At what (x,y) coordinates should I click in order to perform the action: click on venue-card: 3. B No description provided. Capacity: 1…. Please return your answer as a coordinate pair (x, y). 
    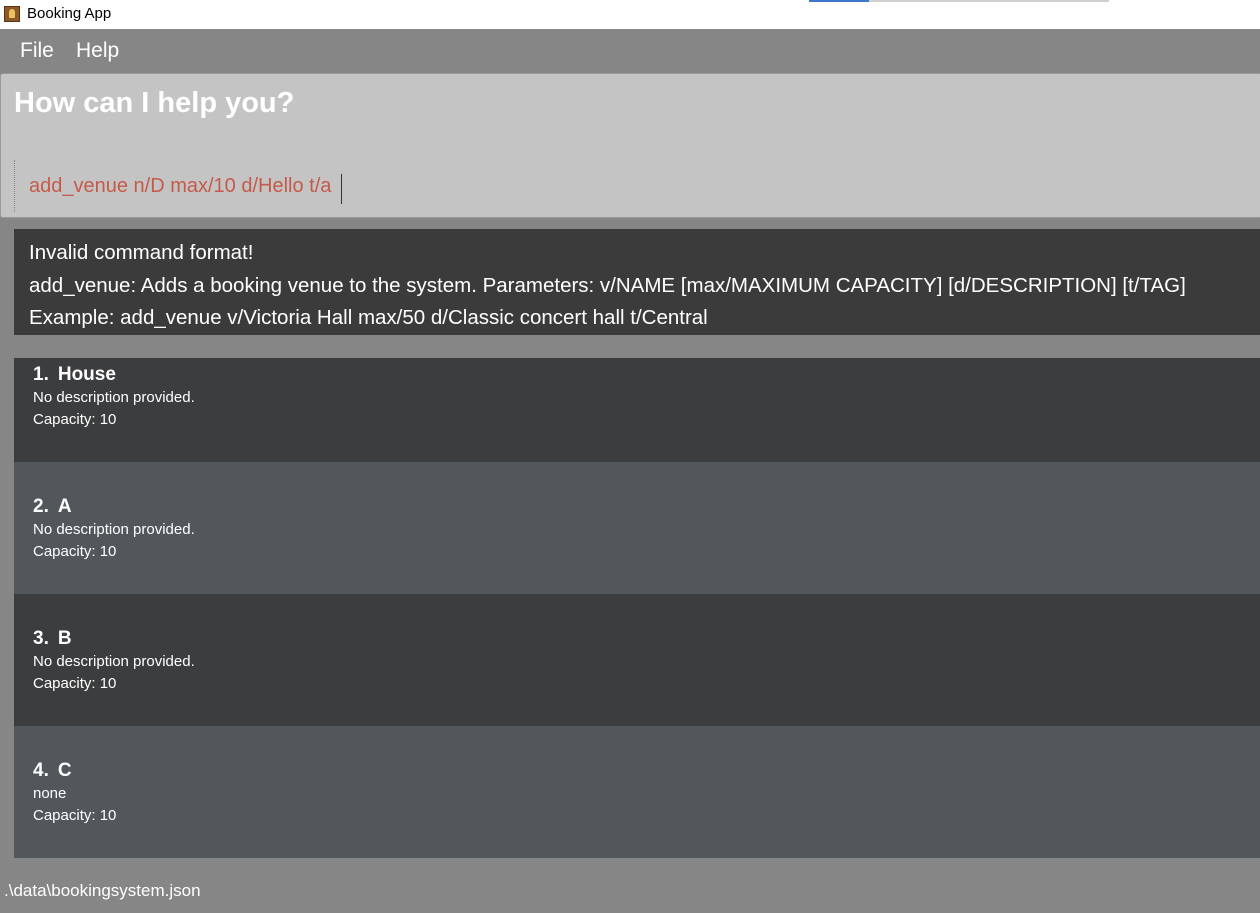
    Looking at the image, I should click on (637, 660).